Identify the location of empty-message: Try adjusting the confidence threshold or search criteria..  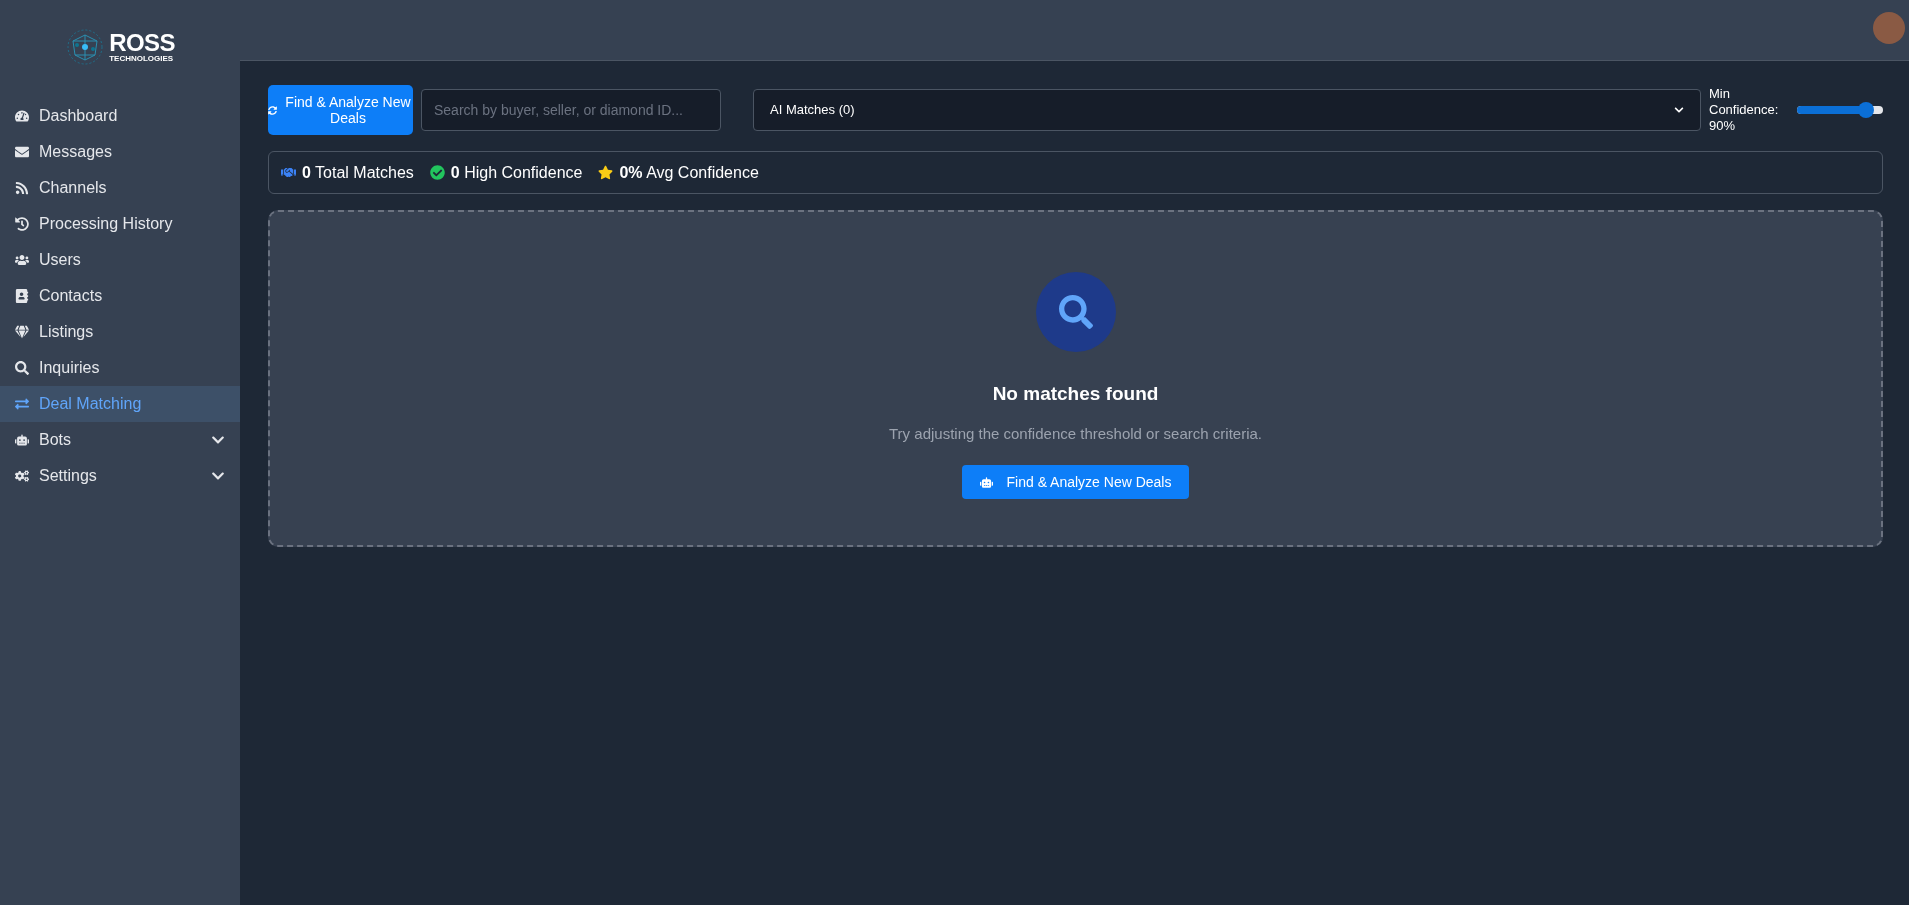
(1075, 433).